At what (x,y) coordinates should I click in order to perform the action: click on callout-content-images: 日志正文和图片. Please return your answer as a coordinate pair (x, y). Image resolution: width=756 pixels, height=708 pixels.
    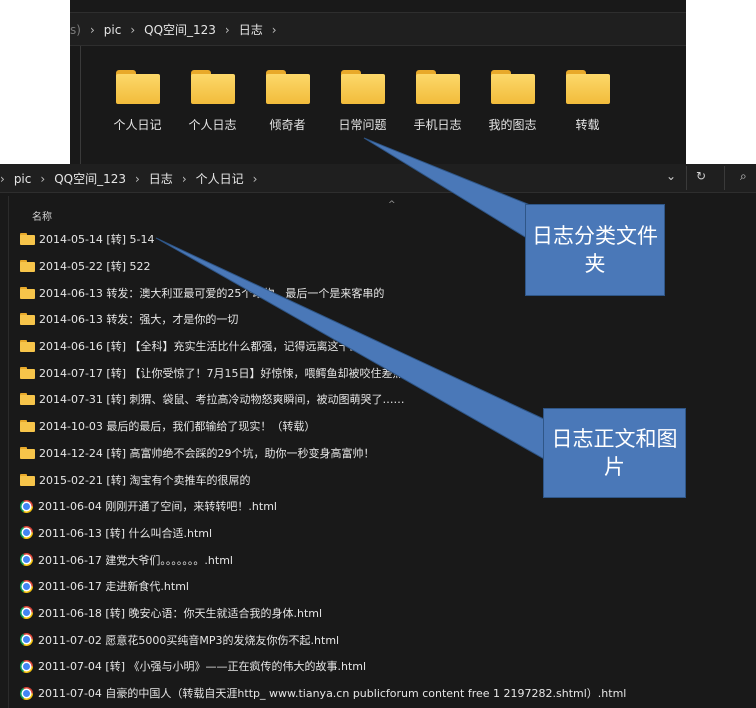
    Looking at the image, I should click on (614, 453).